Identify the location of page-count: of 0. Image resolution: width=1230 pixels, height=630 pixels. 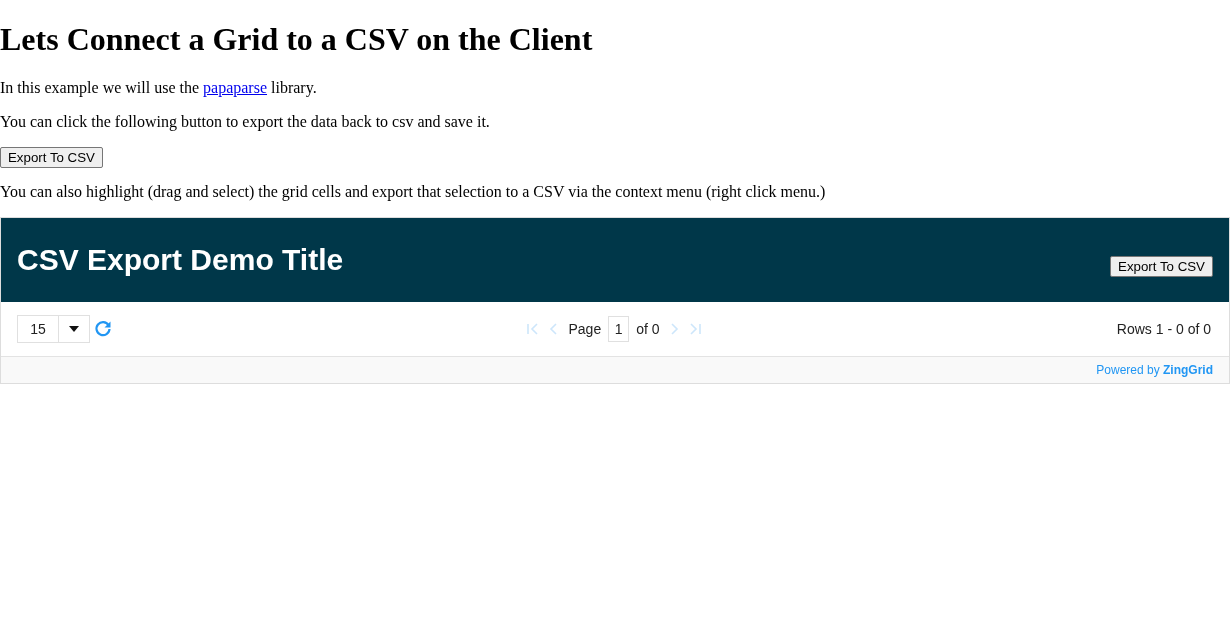
(648, 329).